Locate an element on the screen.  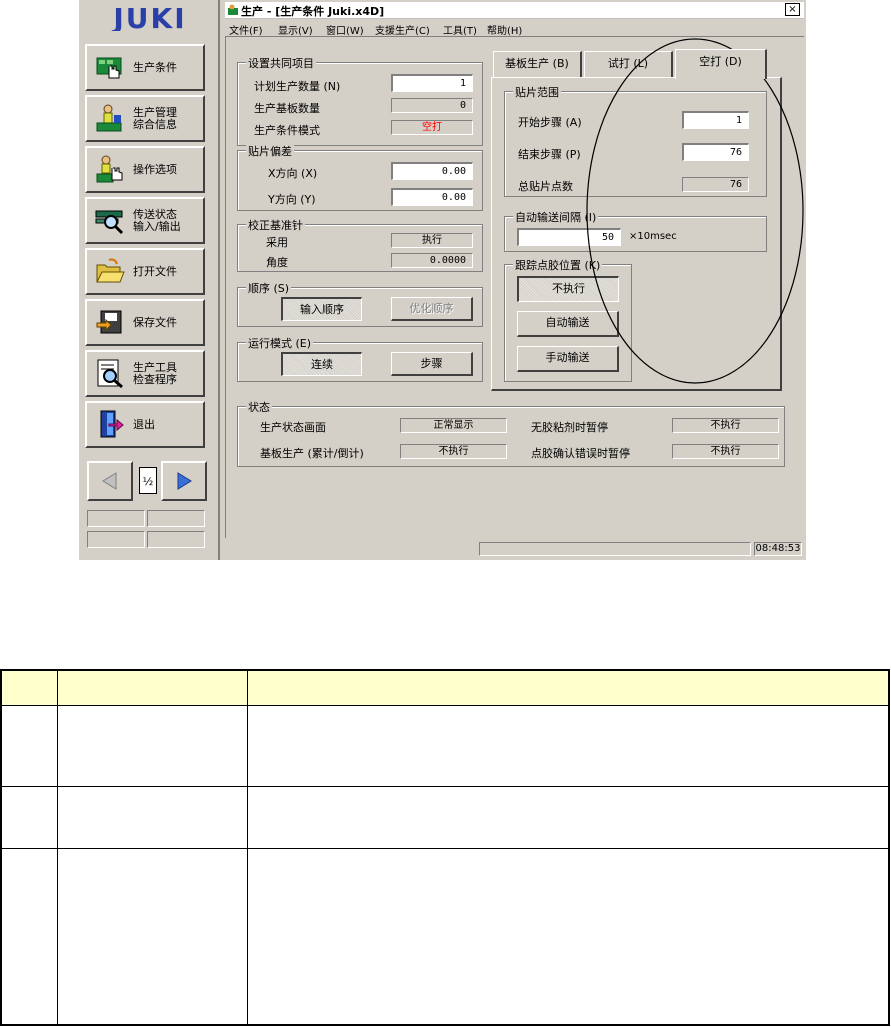
page-navigation: ½ is located at coordinates (147, 481).